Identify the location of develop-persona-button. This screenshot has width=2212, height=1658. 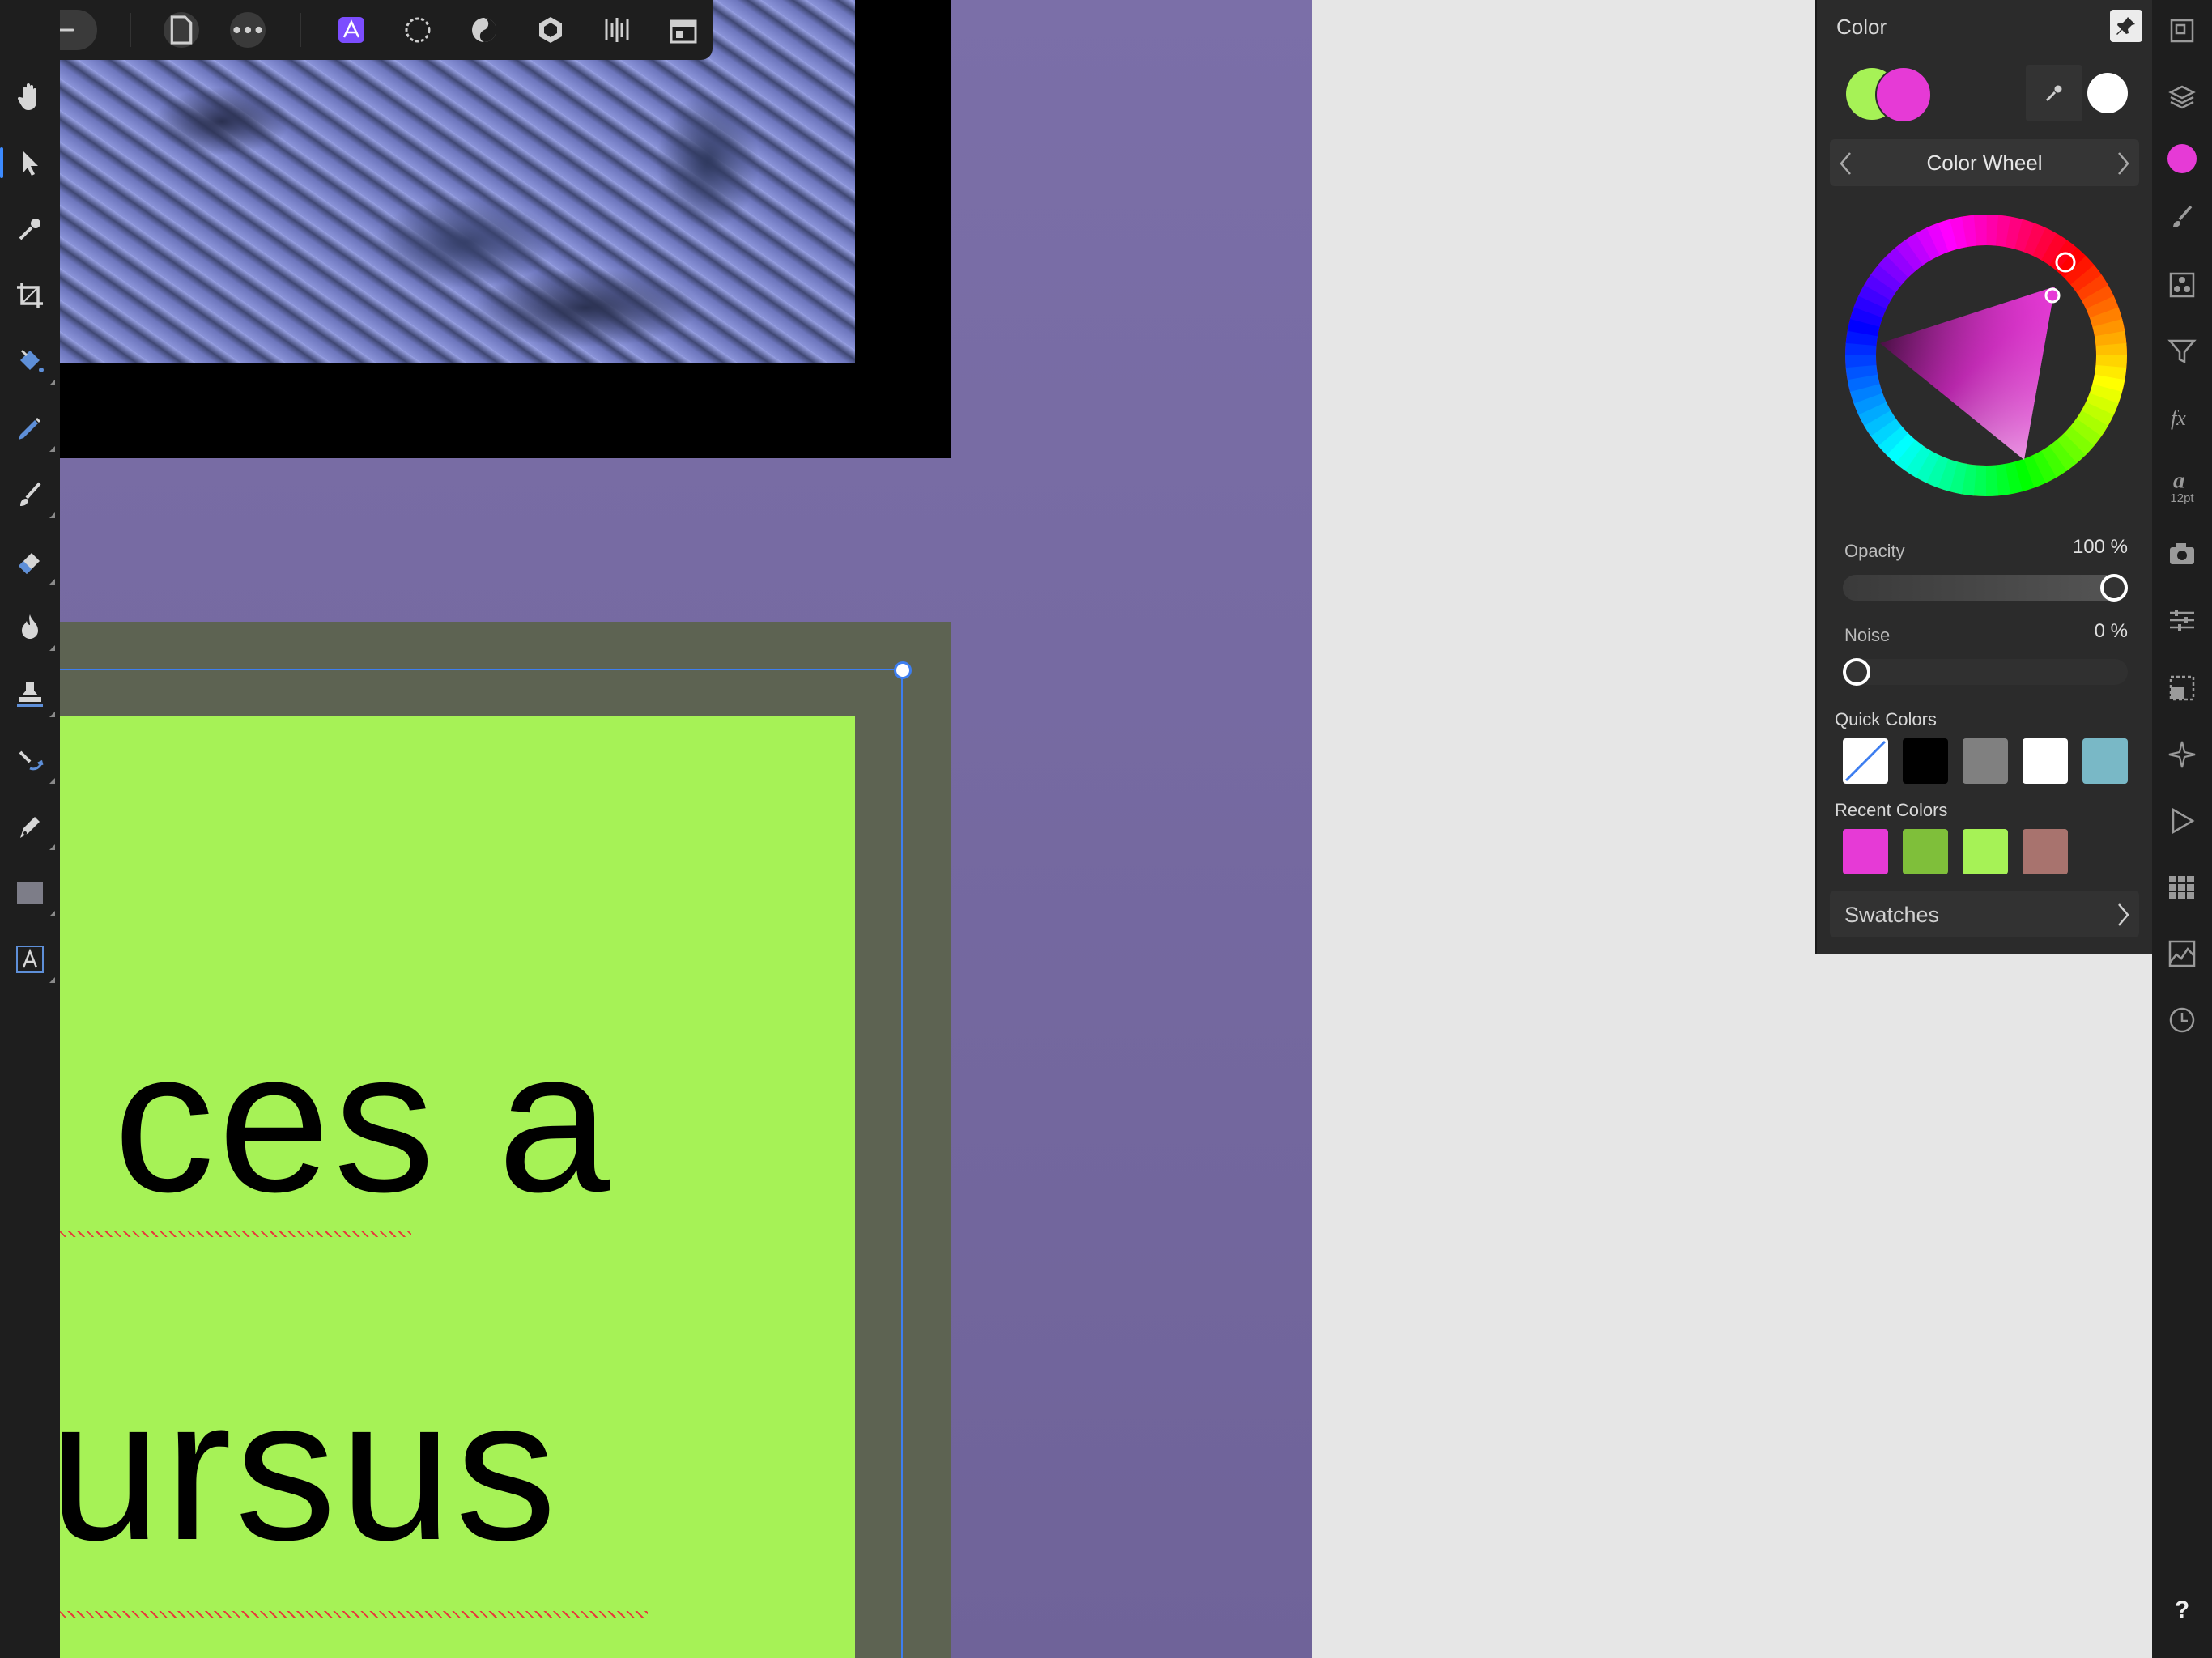
(485, 30).